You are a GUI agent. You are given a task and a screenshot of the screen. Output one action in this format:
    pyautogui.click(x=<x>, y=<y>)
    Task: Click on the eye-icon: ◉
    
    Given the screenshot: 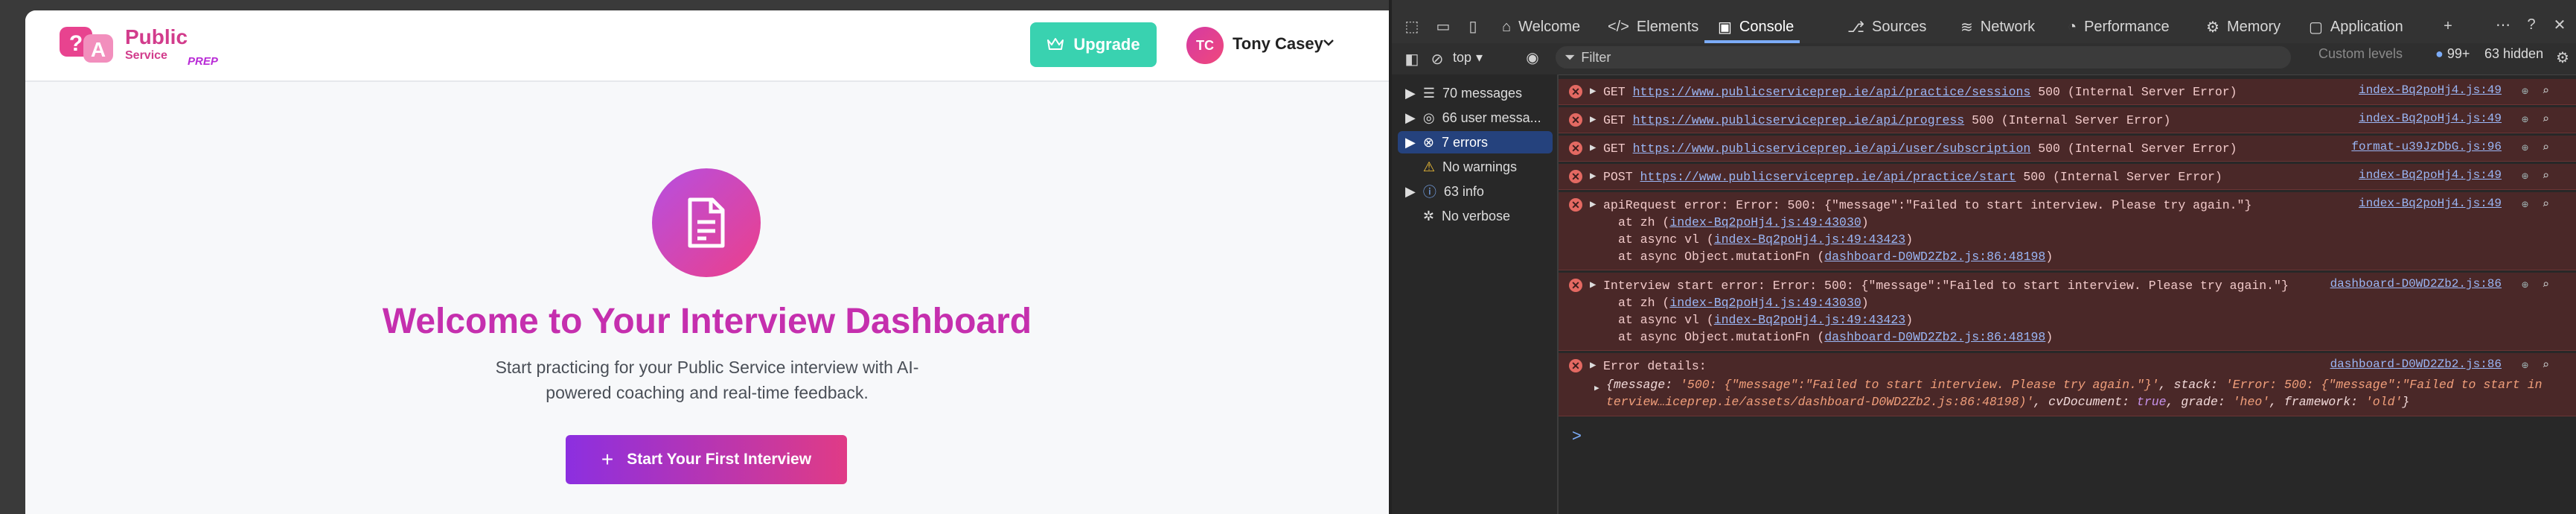 What is the action you would take?
    pyautogui.click(x=1533, y=57)
    